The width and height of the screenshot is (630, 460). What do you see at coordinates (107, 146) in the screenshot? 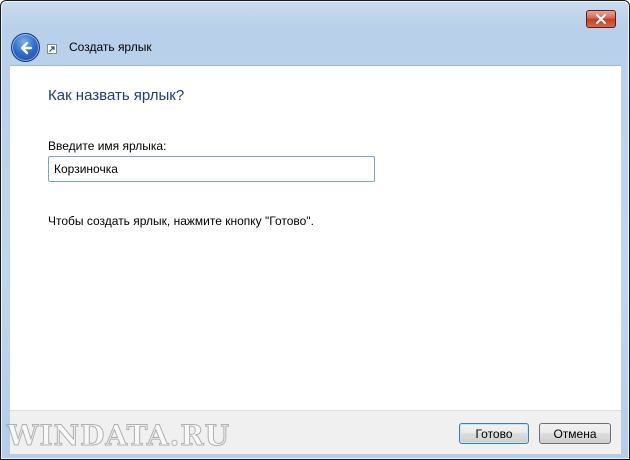
I see `shortcut-name-label: Введите имя ярлыка:` at bounding box center [107, 146].